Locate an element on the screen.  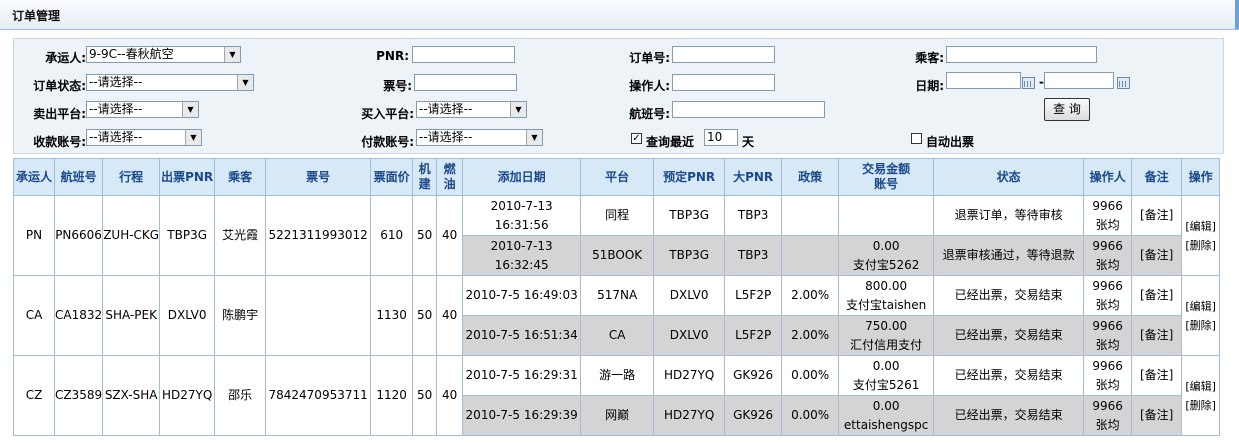
ticket-cell: 5221311993012 is located at coordinates (318, 235).